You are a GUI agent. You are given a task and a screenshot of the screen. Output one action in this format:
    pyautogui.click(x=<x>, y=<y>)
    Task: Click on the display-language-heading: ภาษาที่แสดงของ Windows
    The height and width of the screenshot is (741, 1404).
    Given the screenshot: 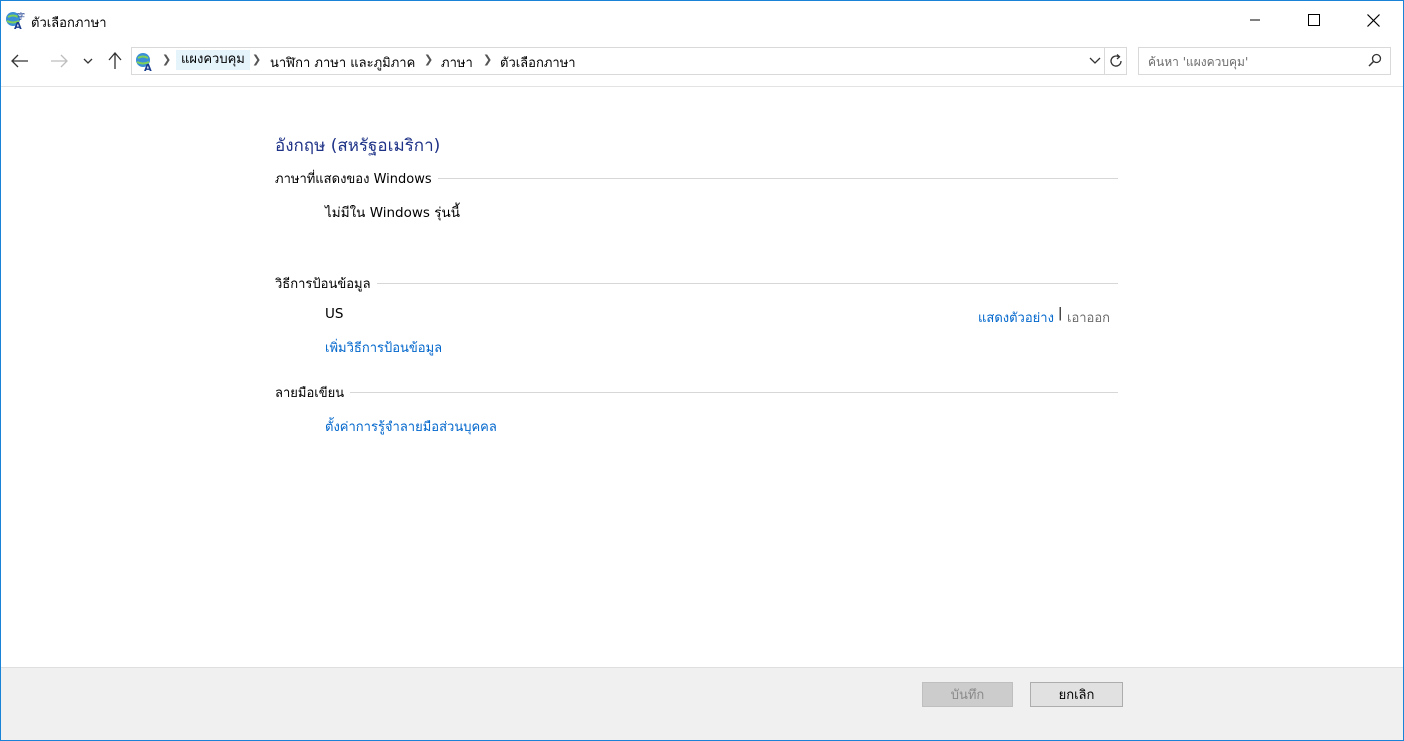 What is the action you would take?
    pyautogui.click(x=353, y=179)
    